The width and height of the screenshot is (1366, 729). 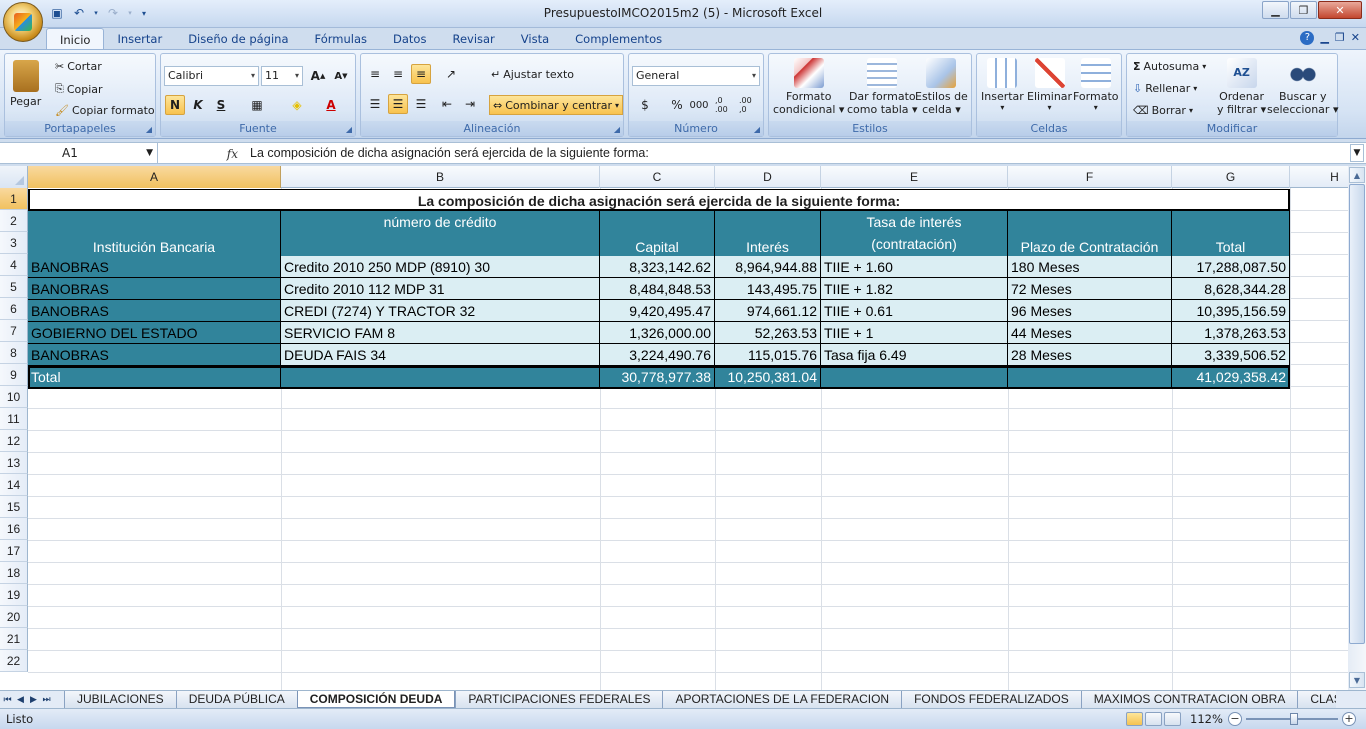 What do you see at coordinates (808, 87) in the screenshot?
I see `conditional-format-button: Formato condicional ▾` at bounding box center [808, 87].